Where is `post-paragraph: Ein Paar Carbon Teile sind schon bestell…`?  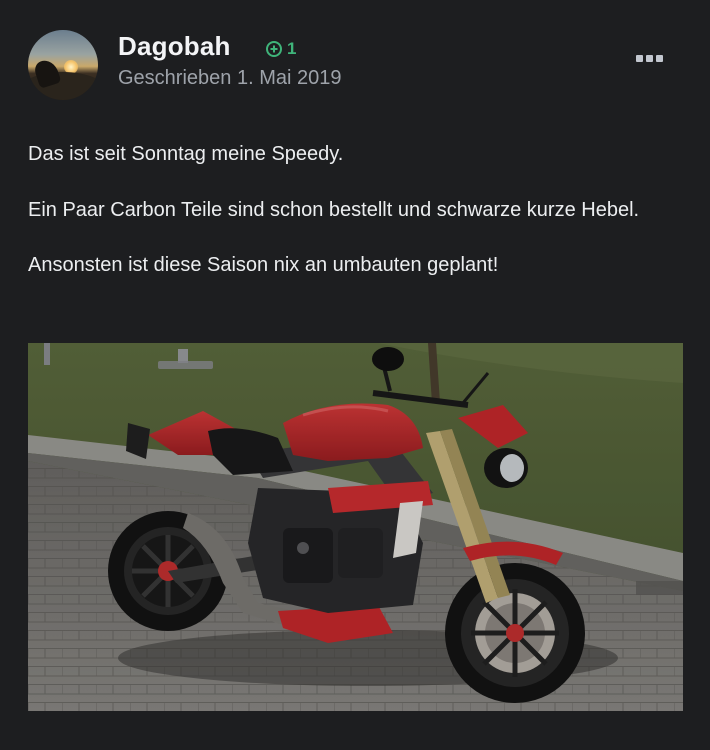
post-paragraph: Ein Paar Carbon Teile sind schon bestell… is located at coordinates (334, 210).